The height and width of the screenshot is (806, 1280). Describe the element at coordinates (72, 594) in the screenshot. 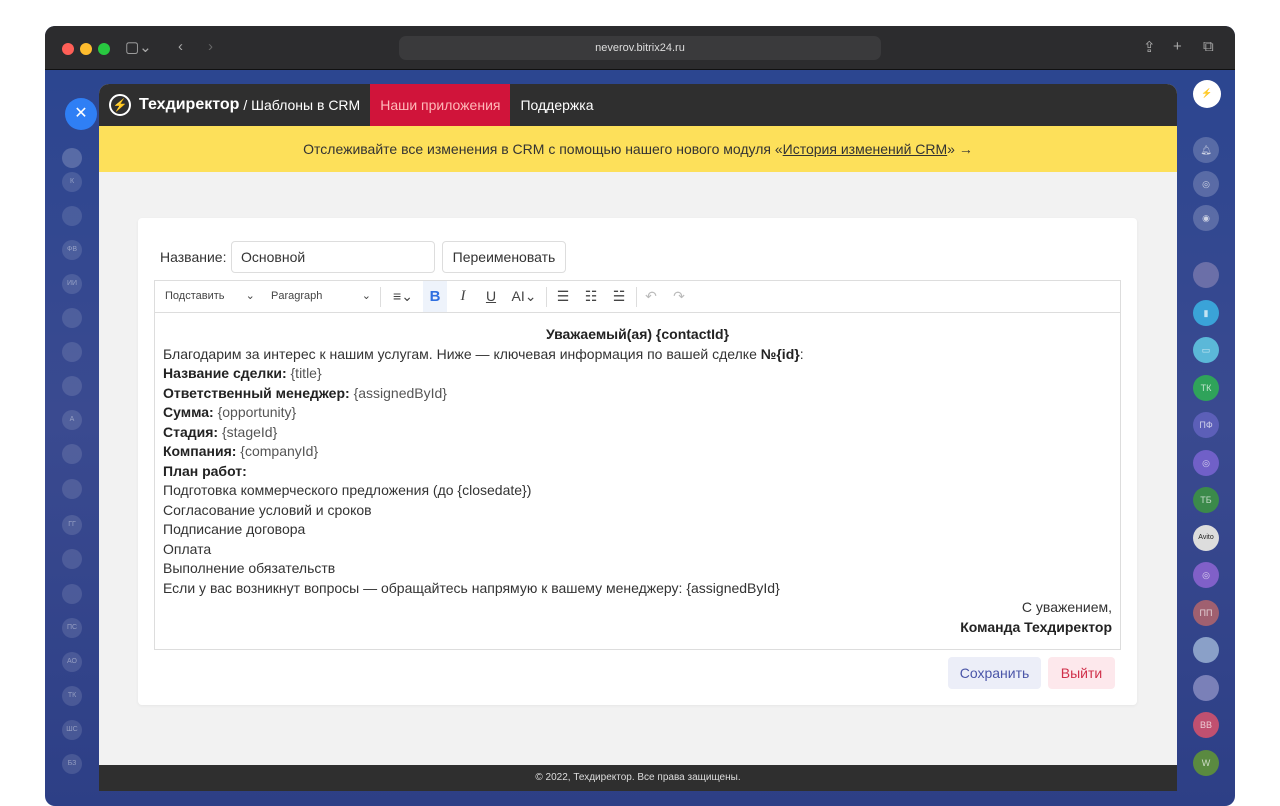

I see `store-icon` at that location.